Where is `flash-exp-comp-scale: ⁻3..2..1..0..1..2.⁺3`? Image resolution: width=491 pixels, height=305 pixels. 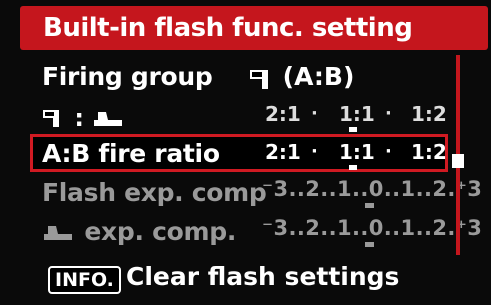 flash-exp-comp-scale: ⁻3..2..1..0..1..2.⁺3 is located at coordinates (372, 189).